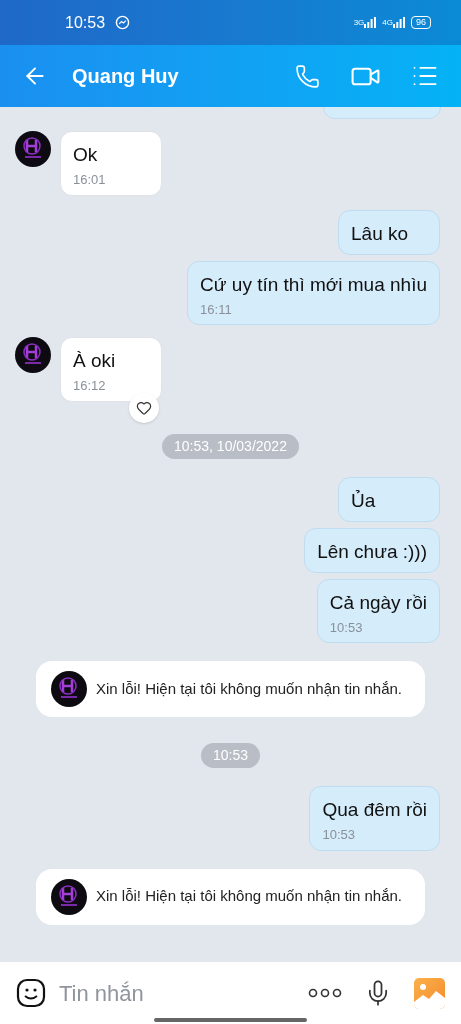  What do you see at coordinates (378, 602) in the screenshot?
I see `message-text: Cả ngày rồi` at bounding box center [378, 602].